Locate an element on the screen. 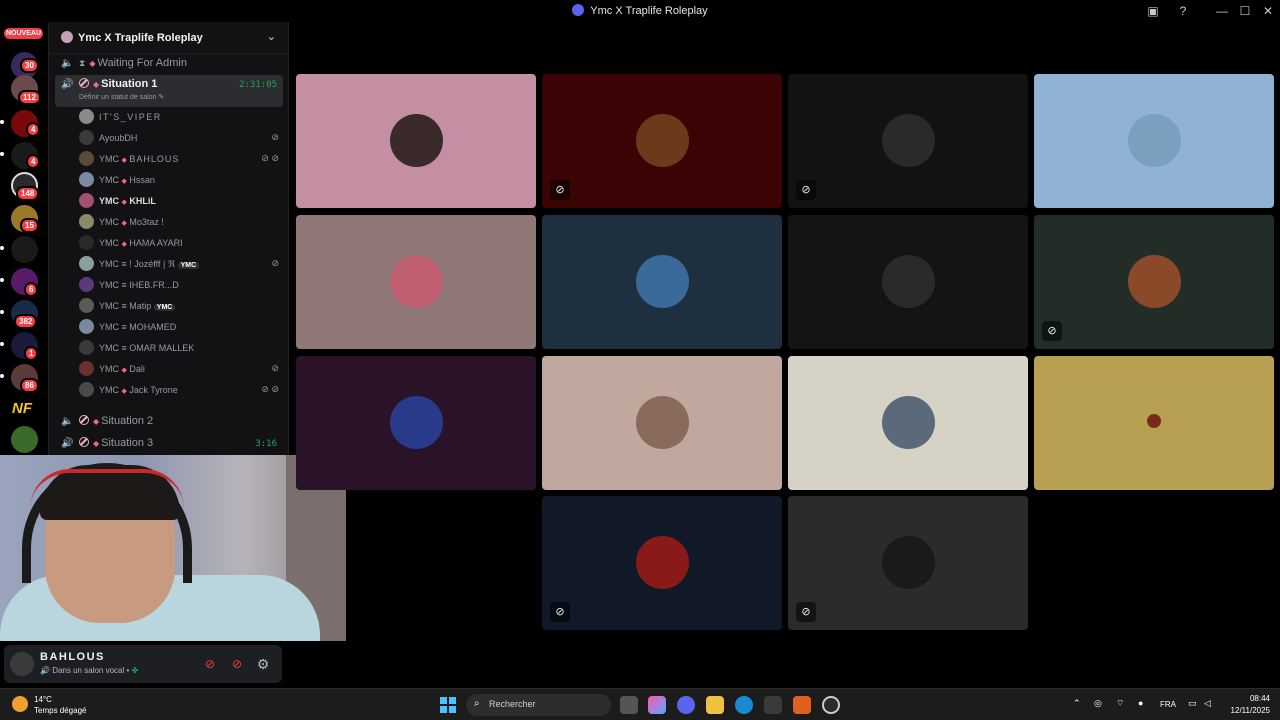 Image resolution: width=1280 pixels, height=720 pixels. display-icon: ▭ is located at coordinates (1192, 703).